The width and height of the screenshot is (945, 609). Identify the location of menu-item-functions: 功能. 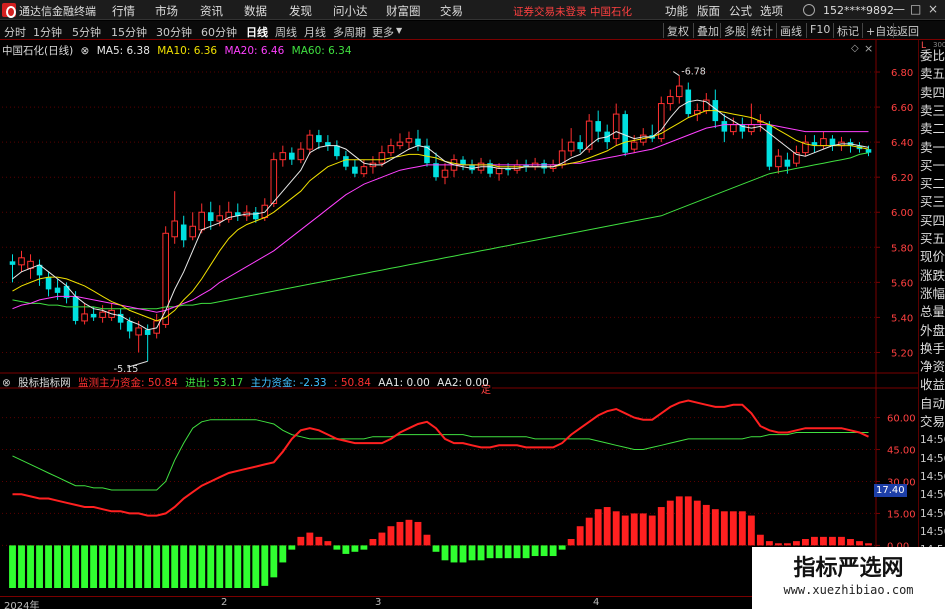
(676, 11).